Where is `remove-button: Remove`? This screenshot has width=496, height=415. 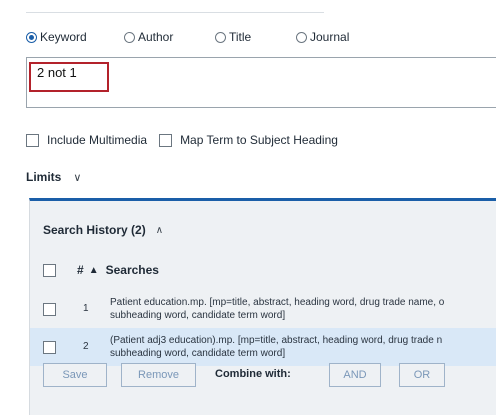
remove-button: Remove is located at coordinates (158, 375).